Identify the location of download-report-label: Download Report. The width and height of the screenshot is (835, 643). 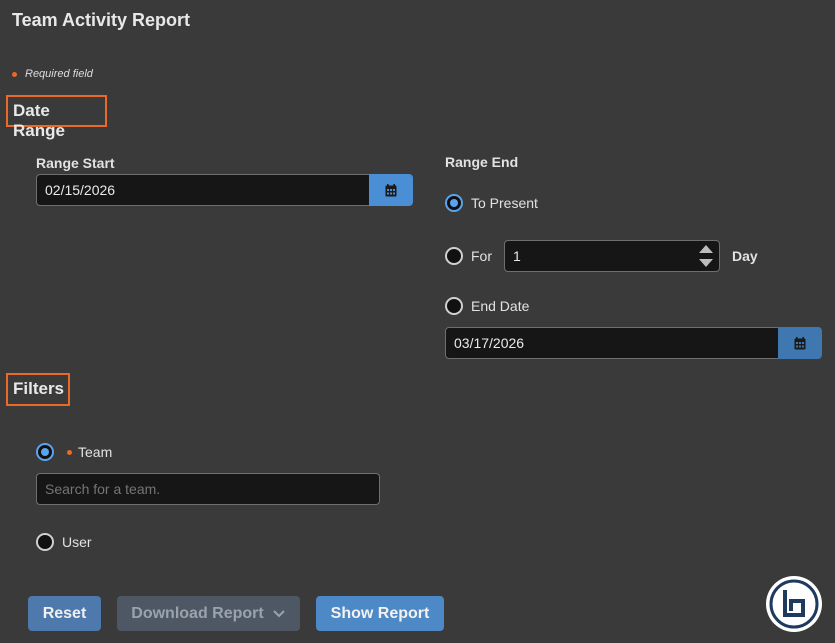
(197, 613).